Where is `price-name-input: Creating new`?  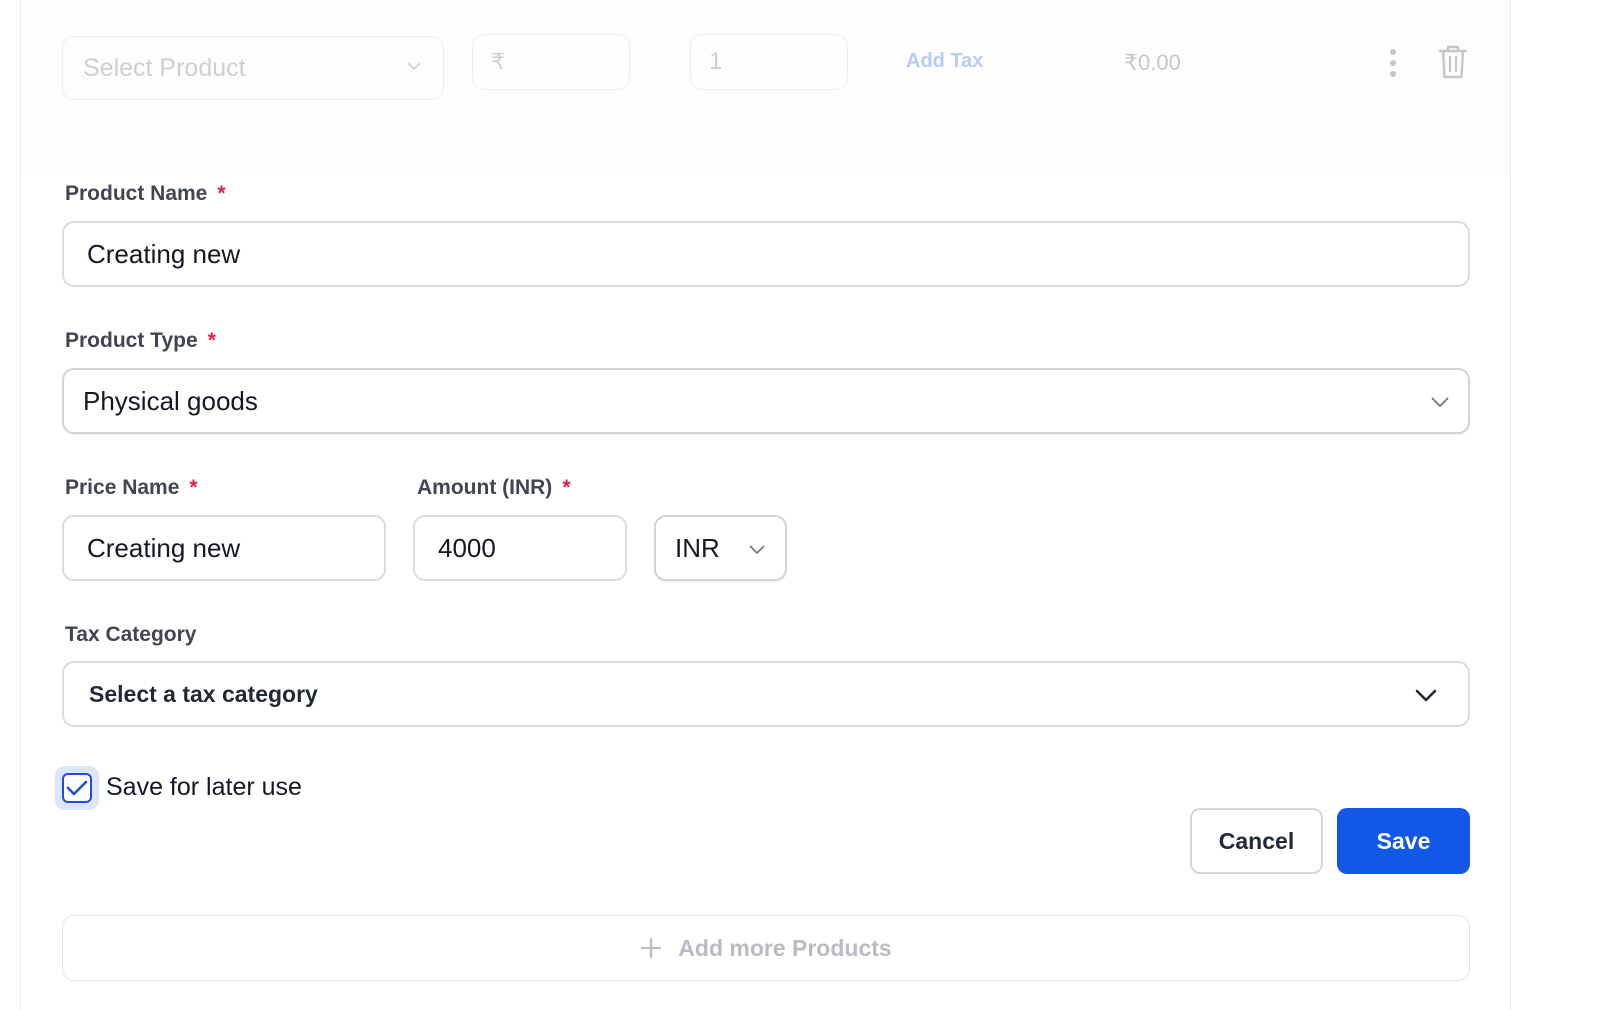
price-name-input: Creating new is located at coordinates (224, 548).